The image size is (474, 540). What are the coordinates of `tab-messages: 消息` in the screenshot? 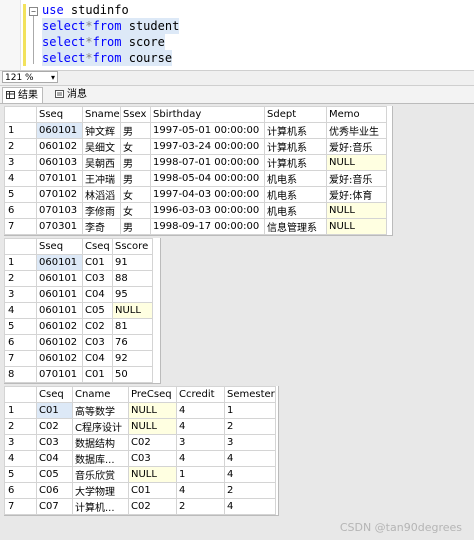 It's located at (71, 94).